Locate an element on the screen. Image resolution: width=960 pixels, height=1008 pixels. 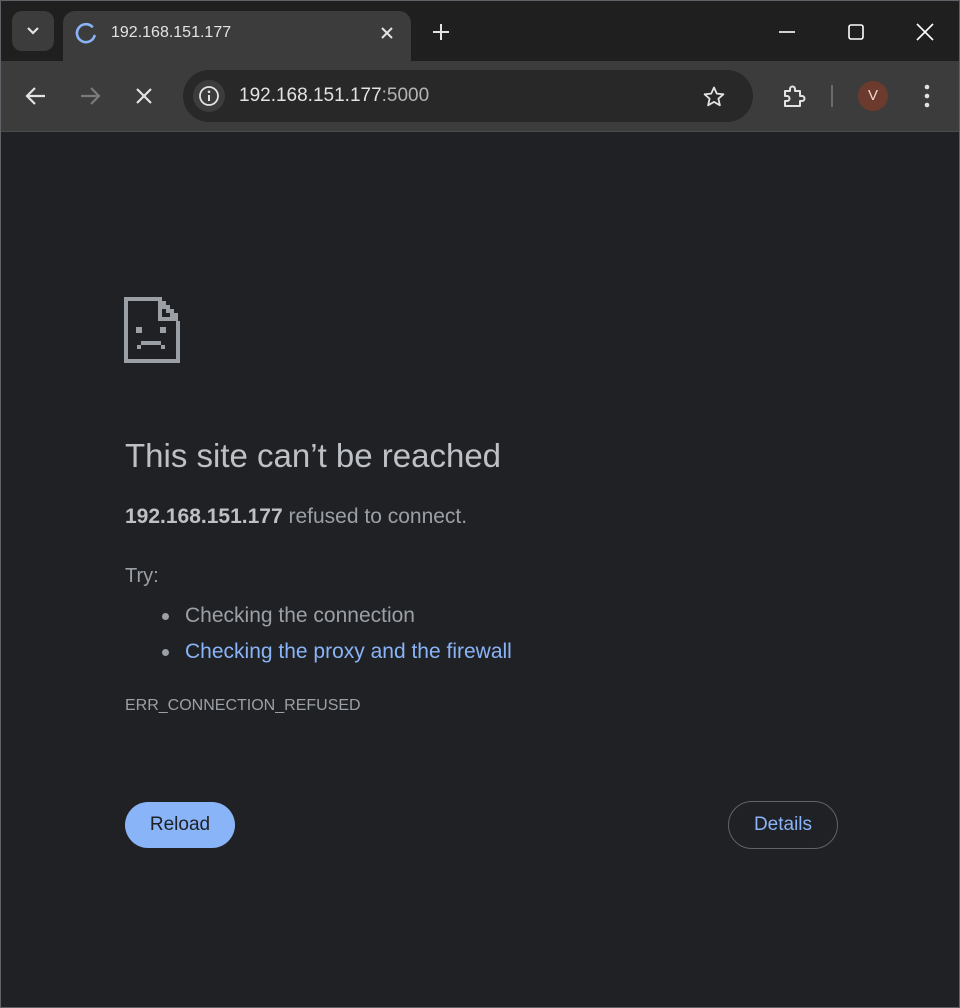
info-icon is located at coordinates (209, 96).